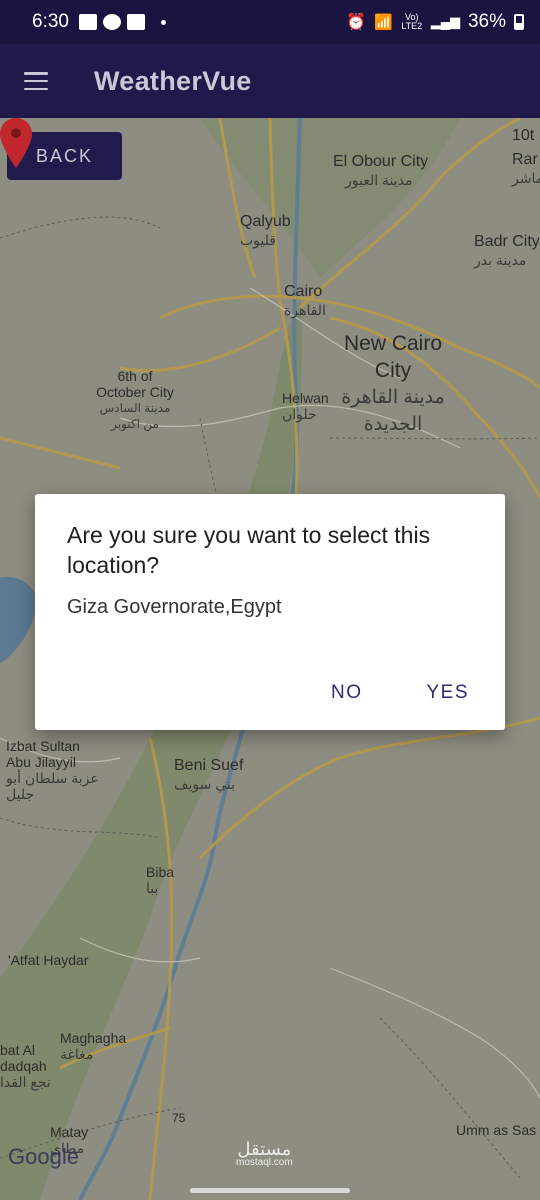  Describe the element at coordinates (379, 180) in the screenshot. I see `place-name-arabic: مدينة العبور` at that location.